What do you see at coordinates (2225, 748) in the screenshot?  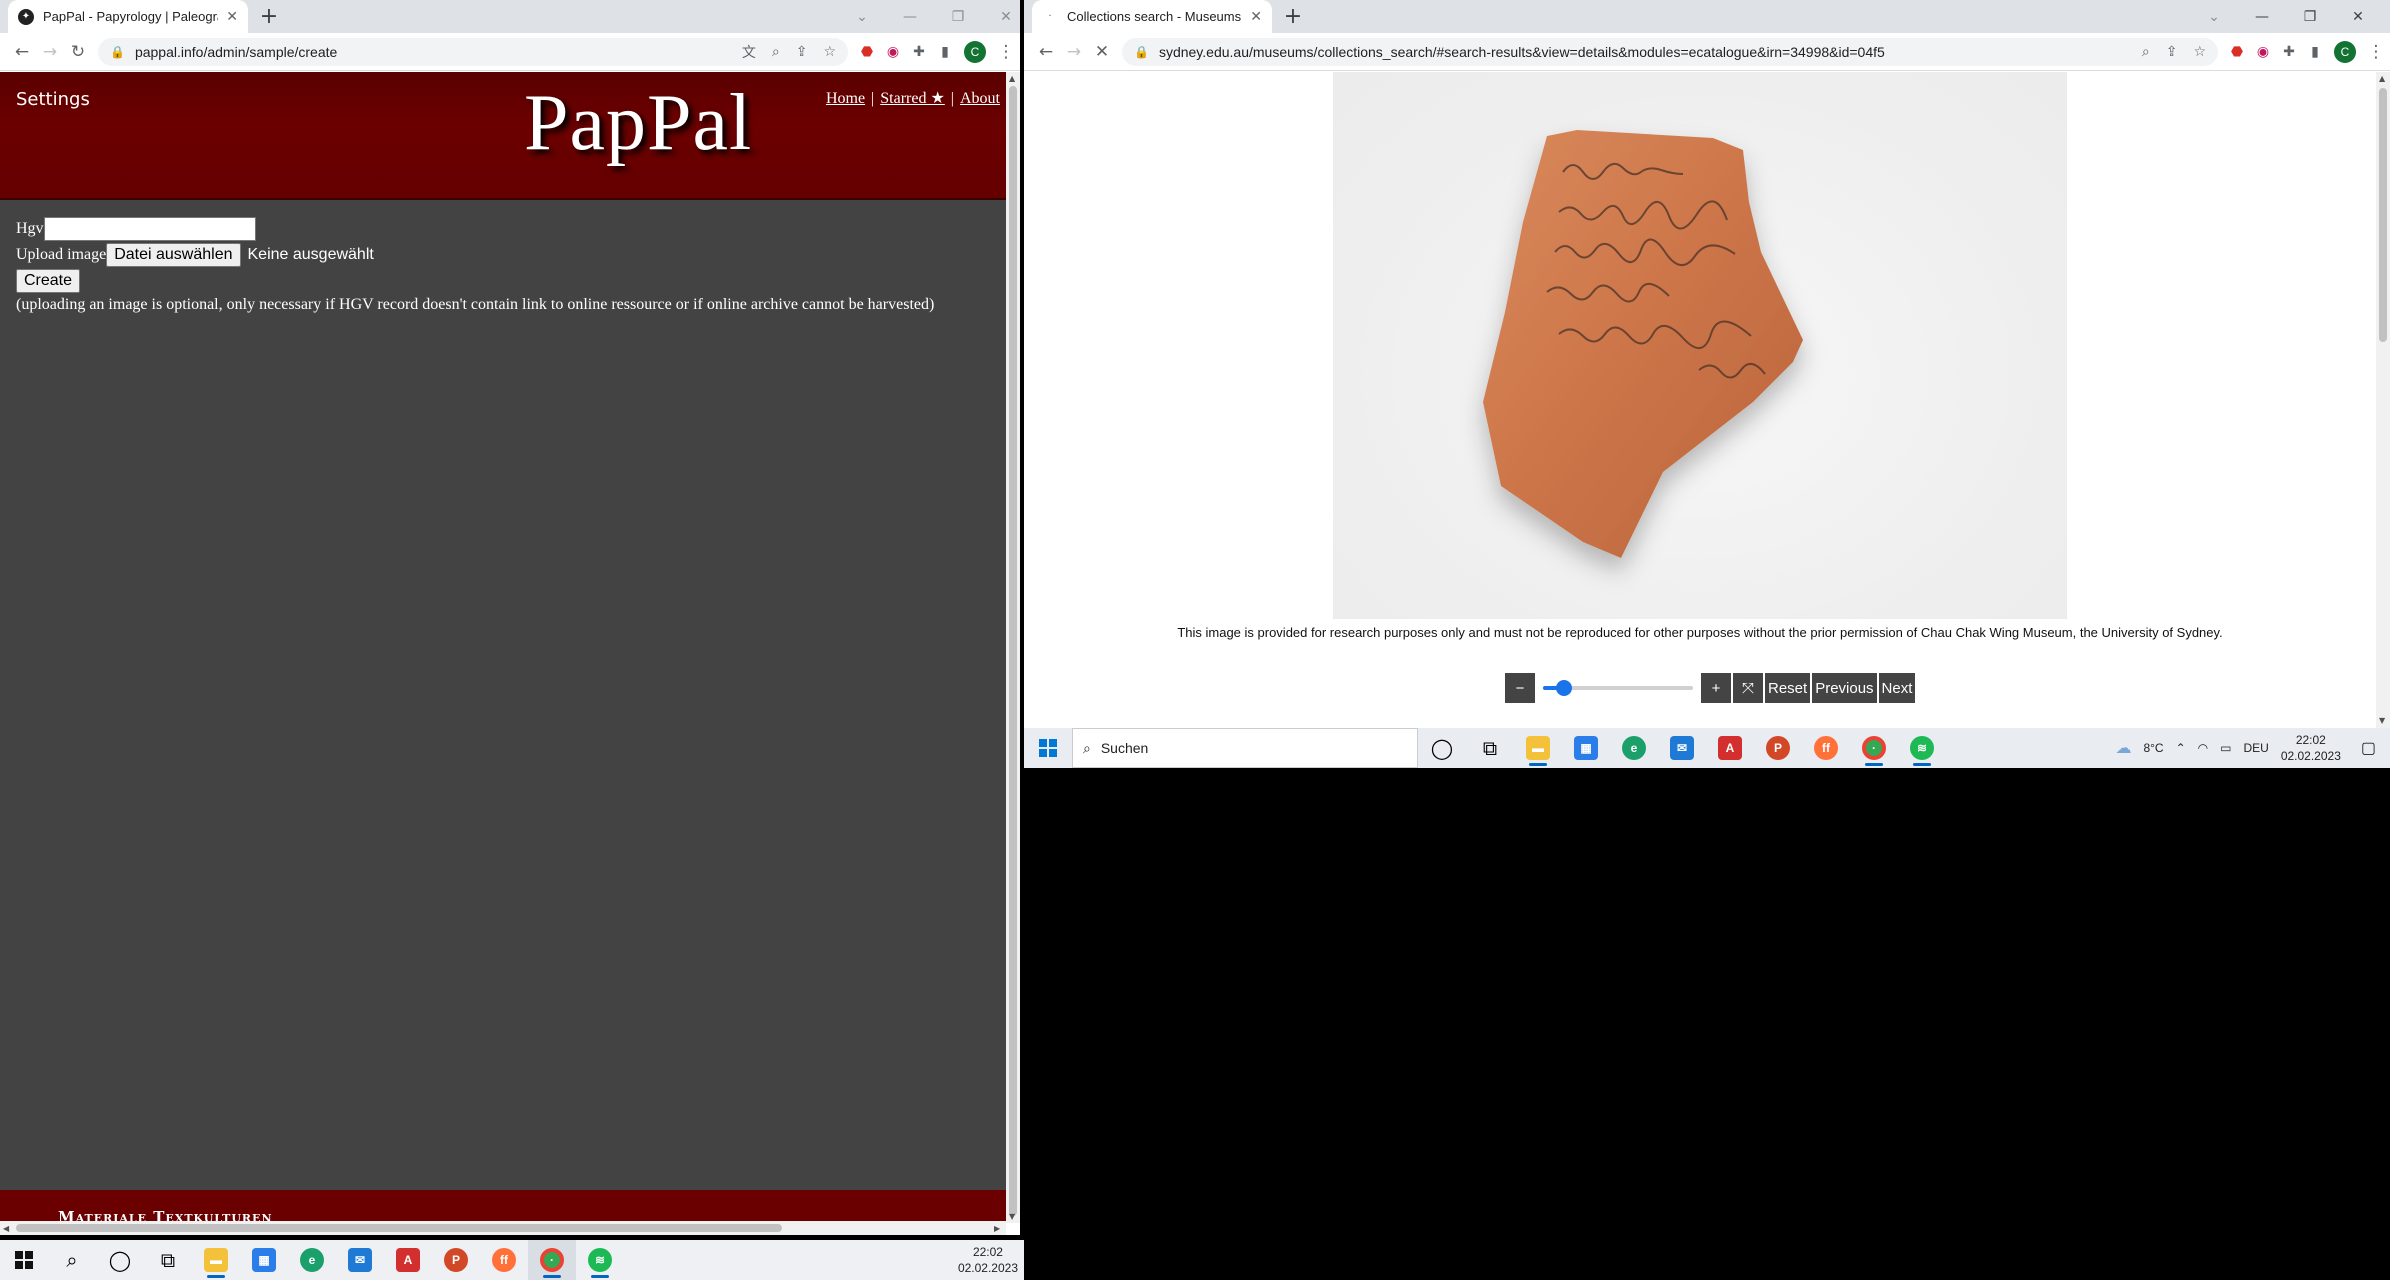 I see `battery-icon: ▭` at bounding box center [2225, 748].